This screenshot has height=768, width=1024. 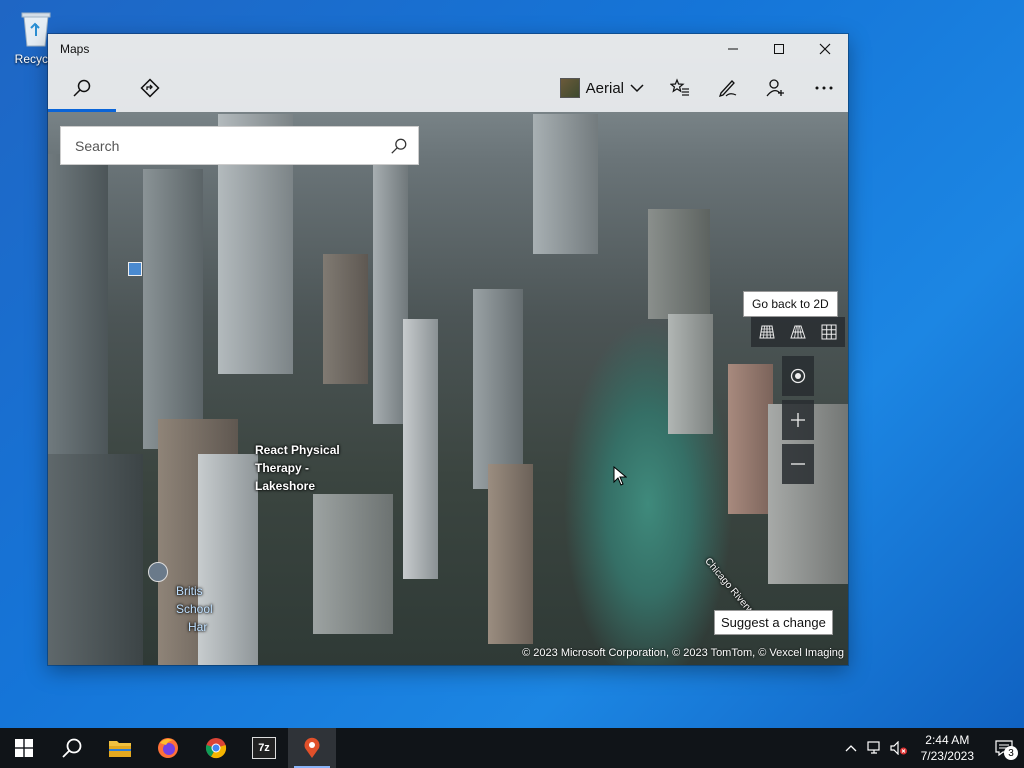 I want to click on view-mode-controls, so click(x=798, y=332).